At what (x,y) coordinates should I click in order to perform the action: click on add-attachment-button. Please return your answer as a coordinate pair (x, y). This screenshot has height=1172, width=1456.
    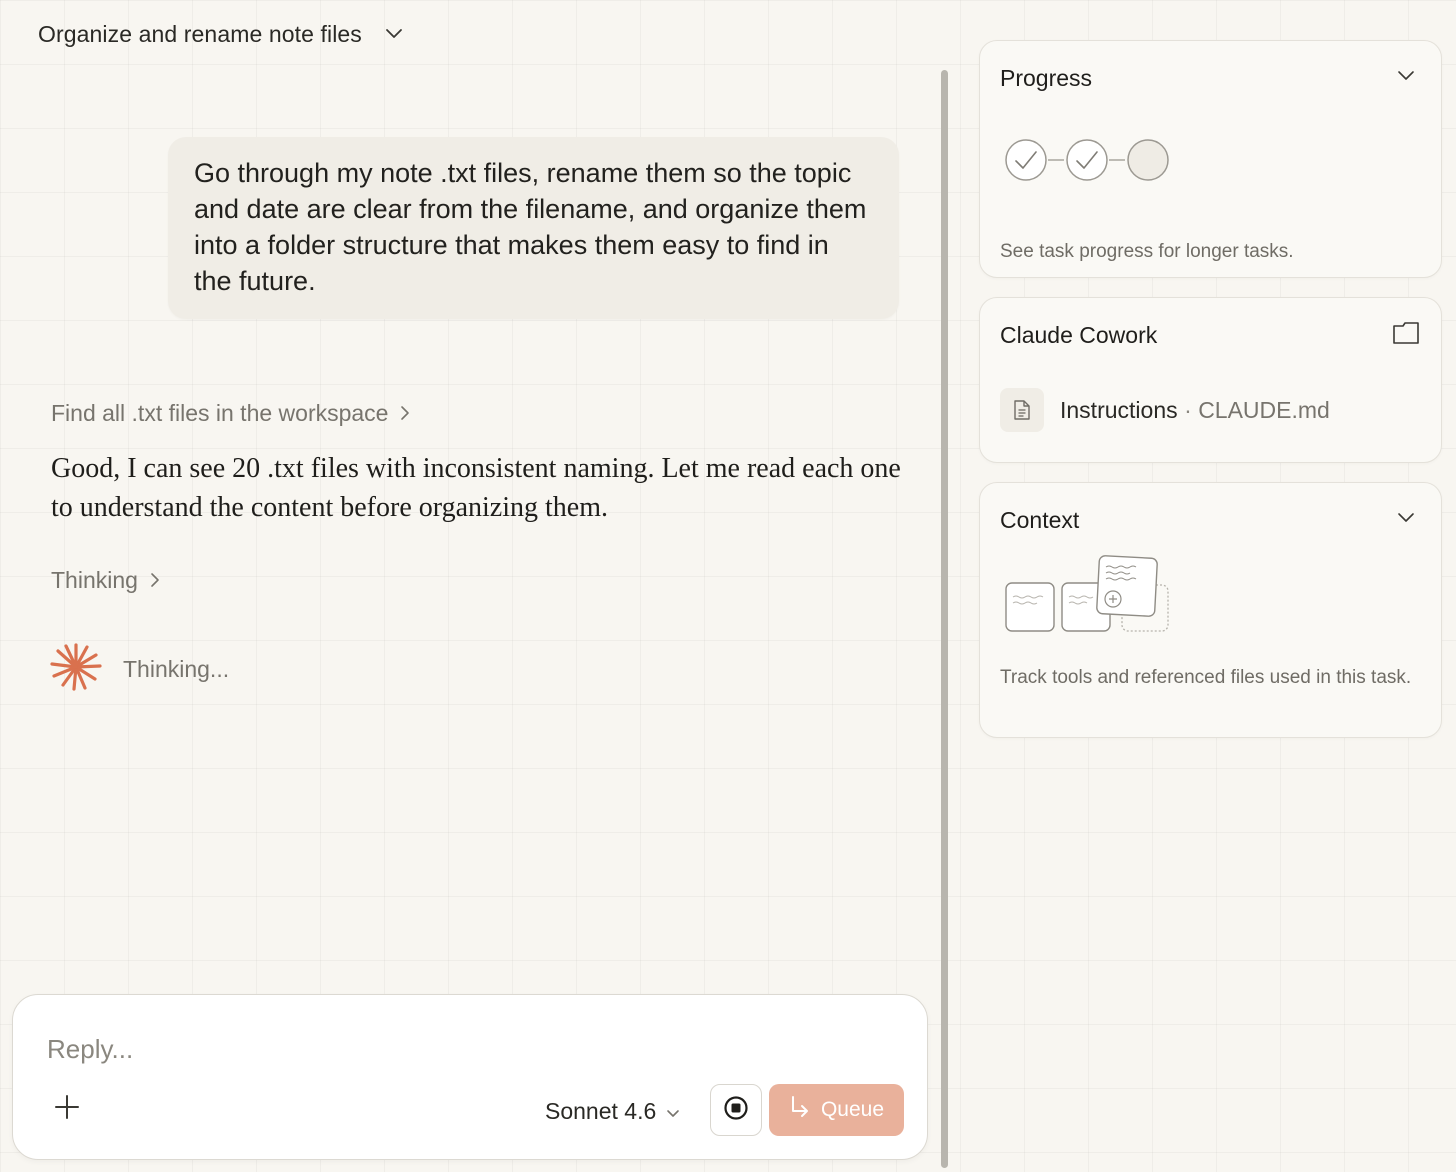
    Looking at the image, I should click on (67, 1109).